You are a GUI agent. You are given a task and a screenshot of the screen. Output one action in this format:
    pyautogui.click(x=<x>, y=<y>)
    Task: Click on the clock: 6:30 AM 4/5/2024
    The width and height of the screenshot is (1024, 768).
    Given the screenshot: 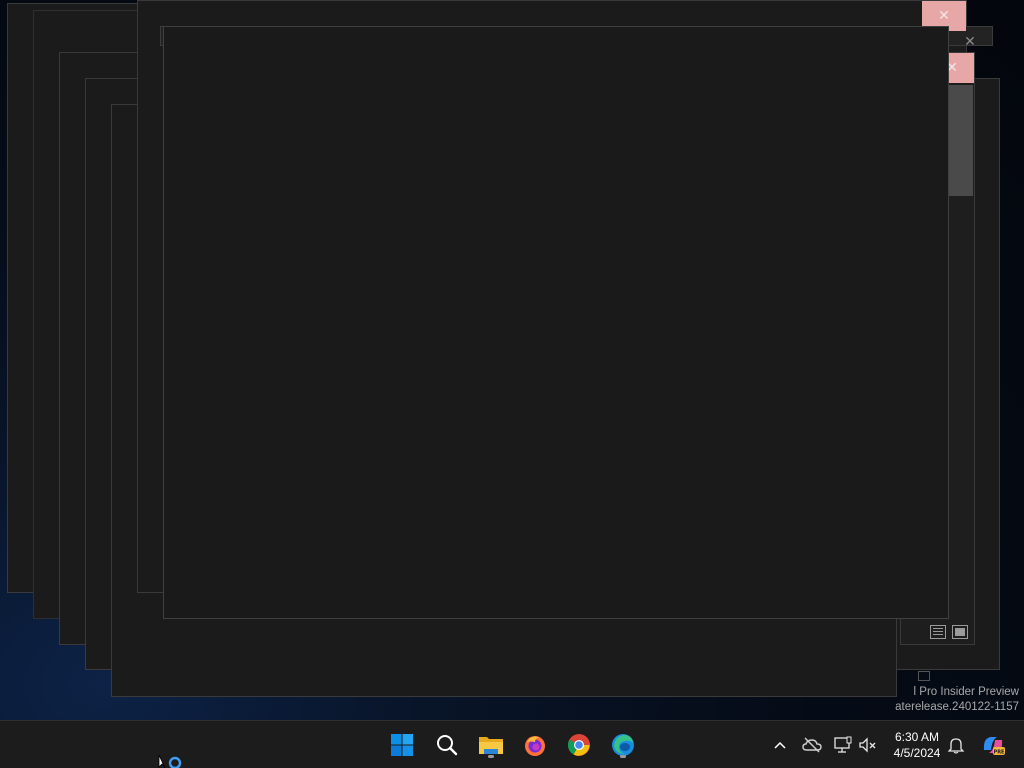 What is the action you would take?
    pyautogui.click(x=917, y=745)
    